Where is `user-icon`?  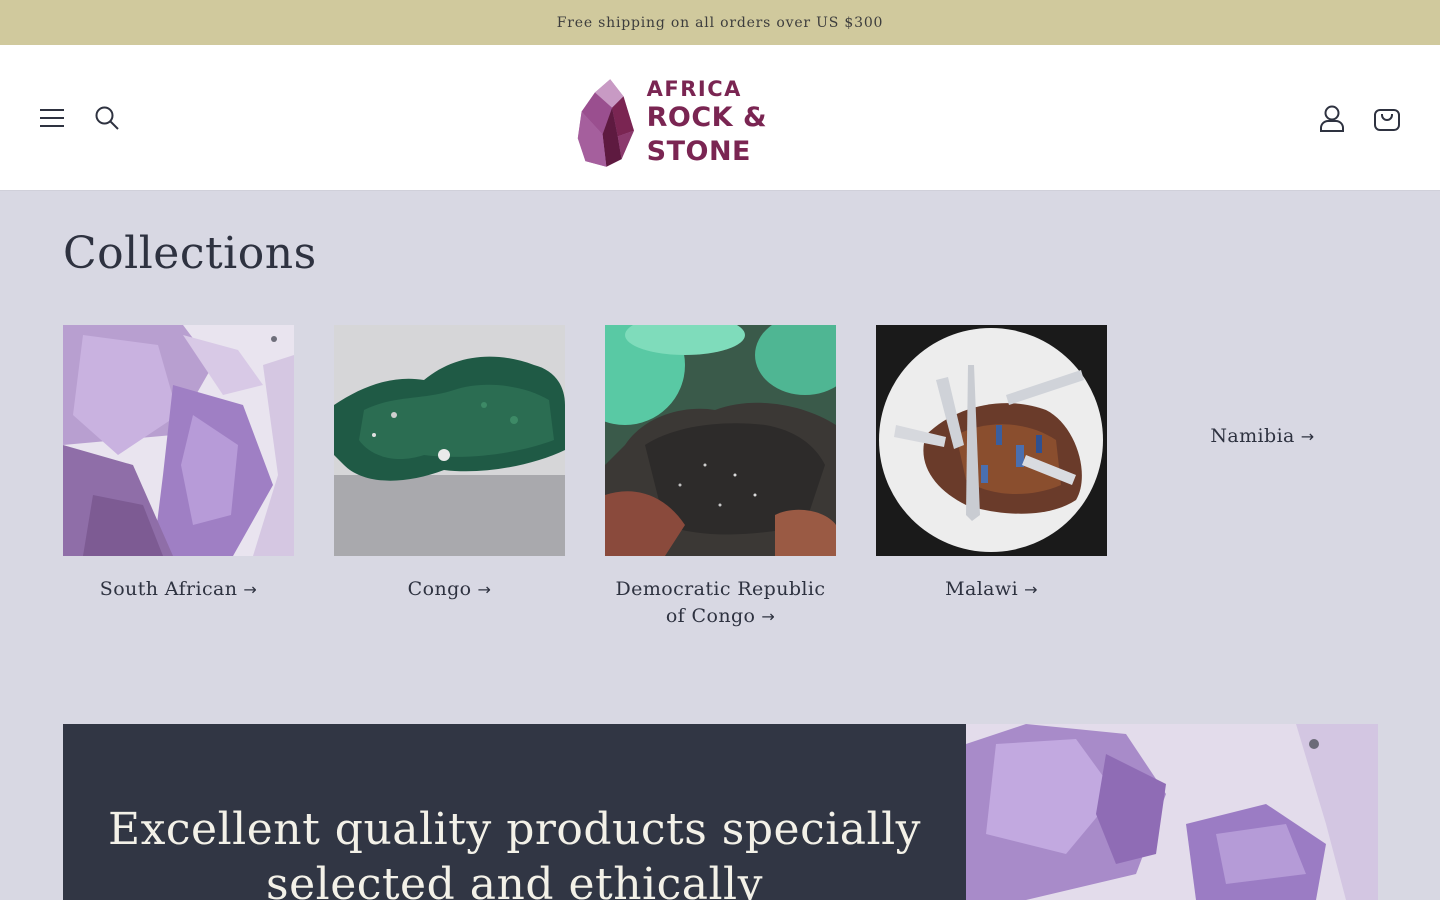 user-icon is located at coordinates (1332, 118).